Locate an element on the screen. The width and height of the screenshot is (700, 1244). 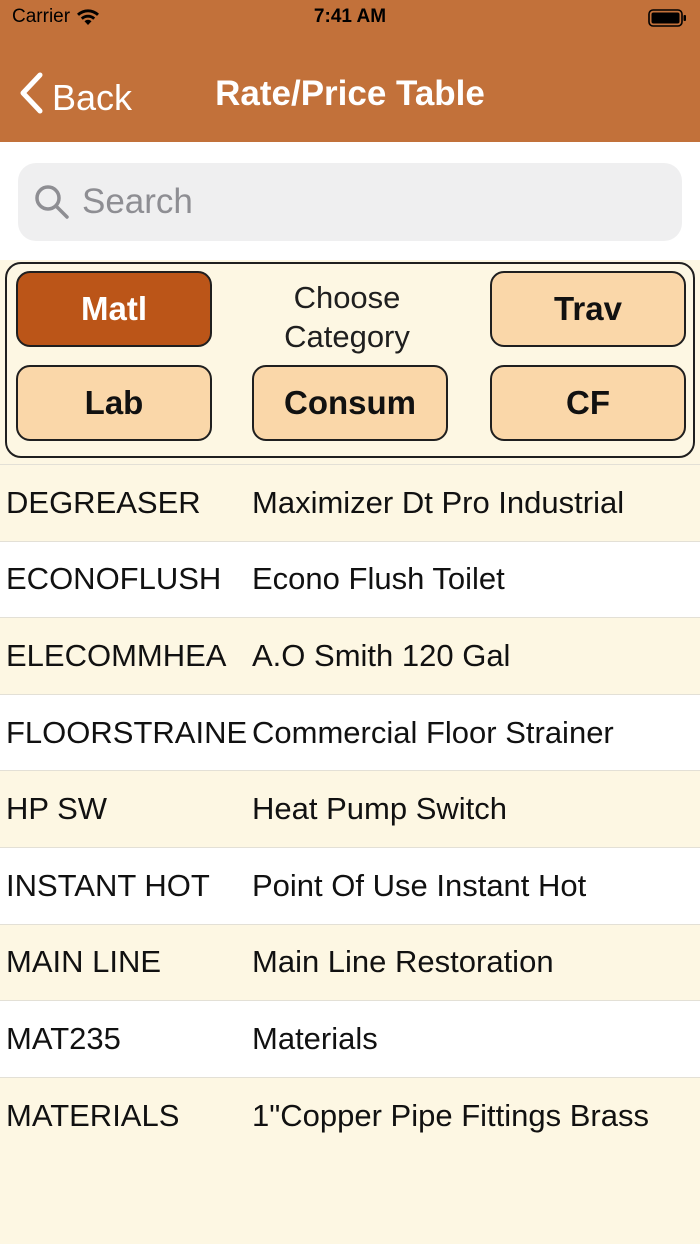
table-row: ELECOMMHEA A.O Smith 120 Gal is located at coordinates (350, 655).